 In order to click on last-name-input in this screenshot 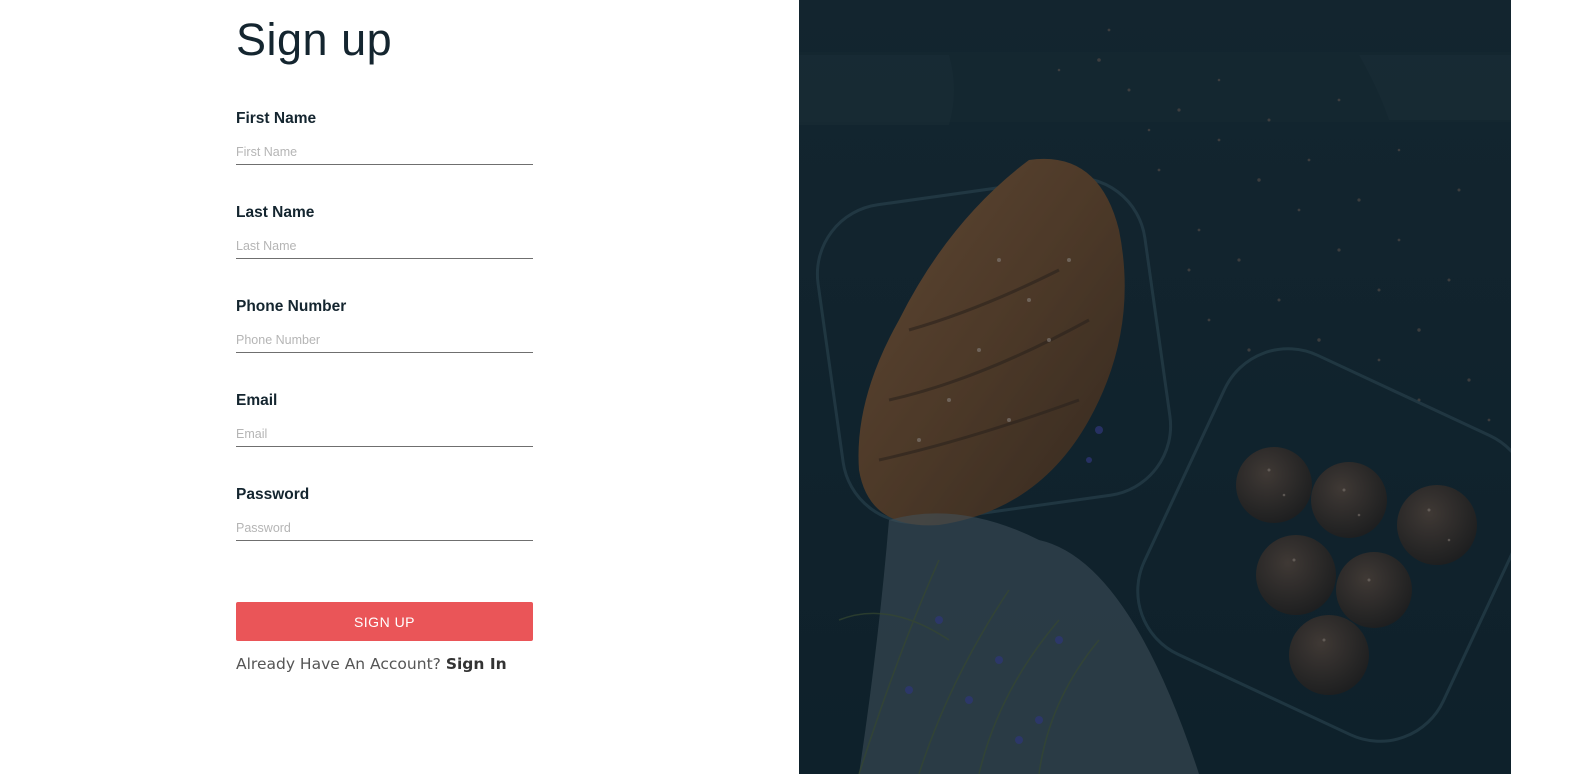, I will do `click(384, 248)`.